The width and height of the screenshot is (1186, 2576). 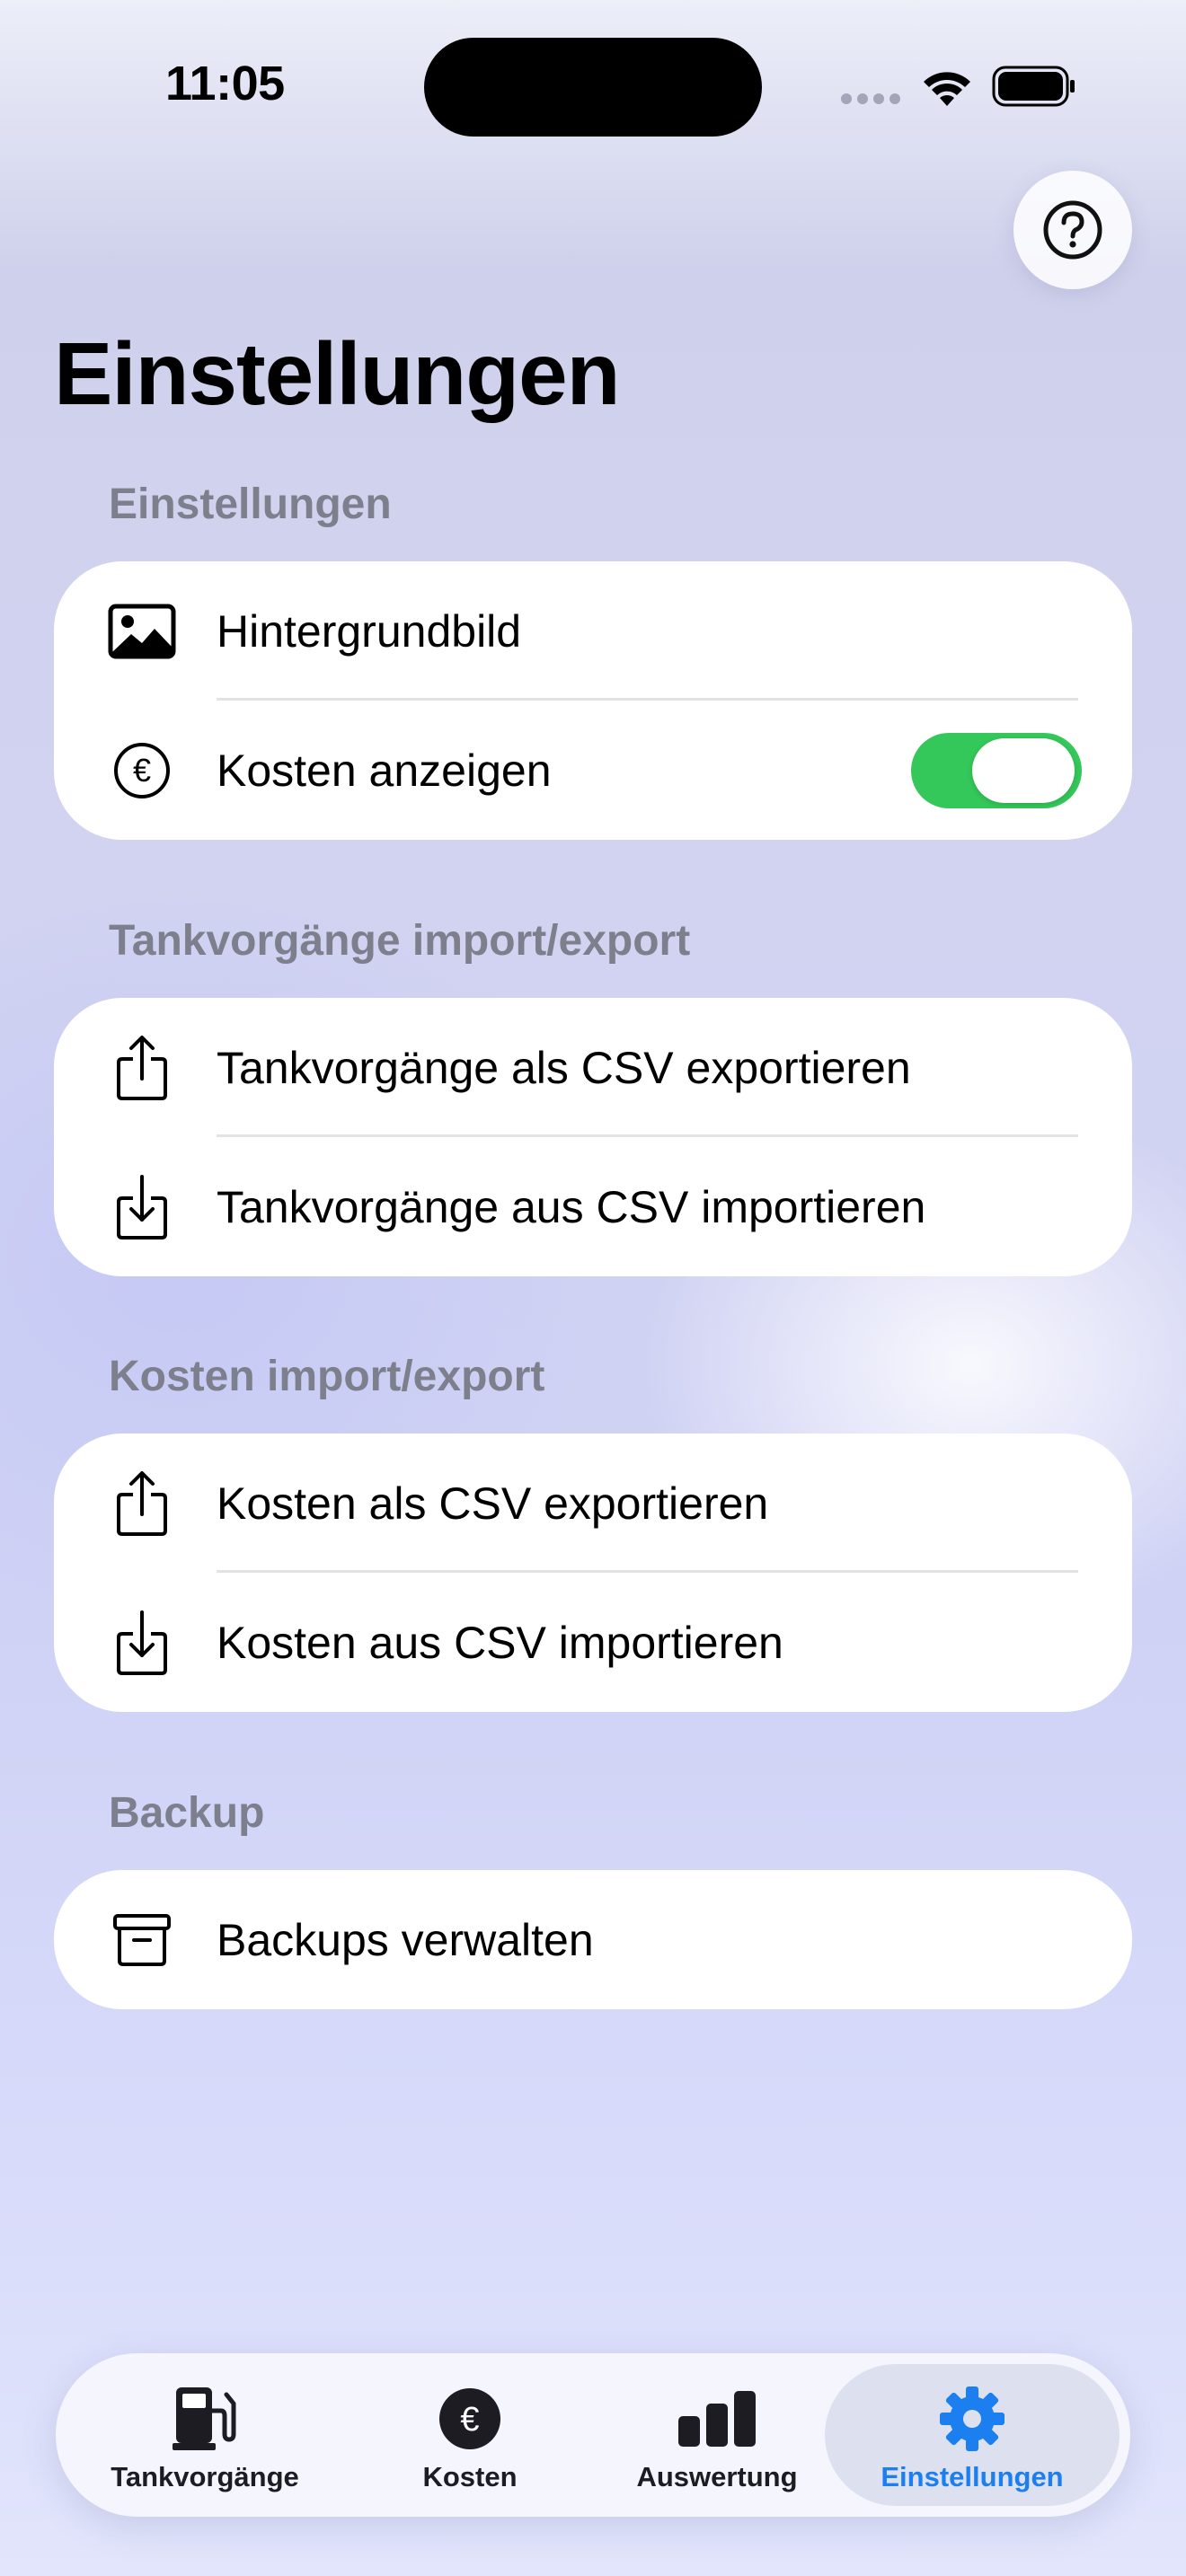 I want to click on status-time: 11:05, so click(x=225, y=83).